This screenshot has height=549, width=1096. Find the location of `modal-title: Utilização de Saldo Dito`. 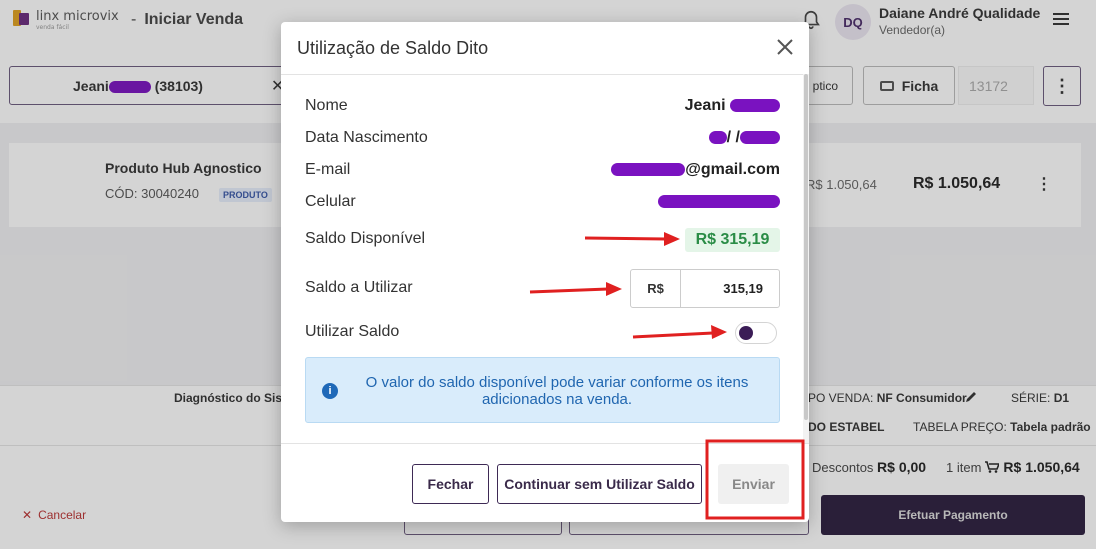

modal-title: Utilização de Saldo Dito is located at coordinates (393, 48).